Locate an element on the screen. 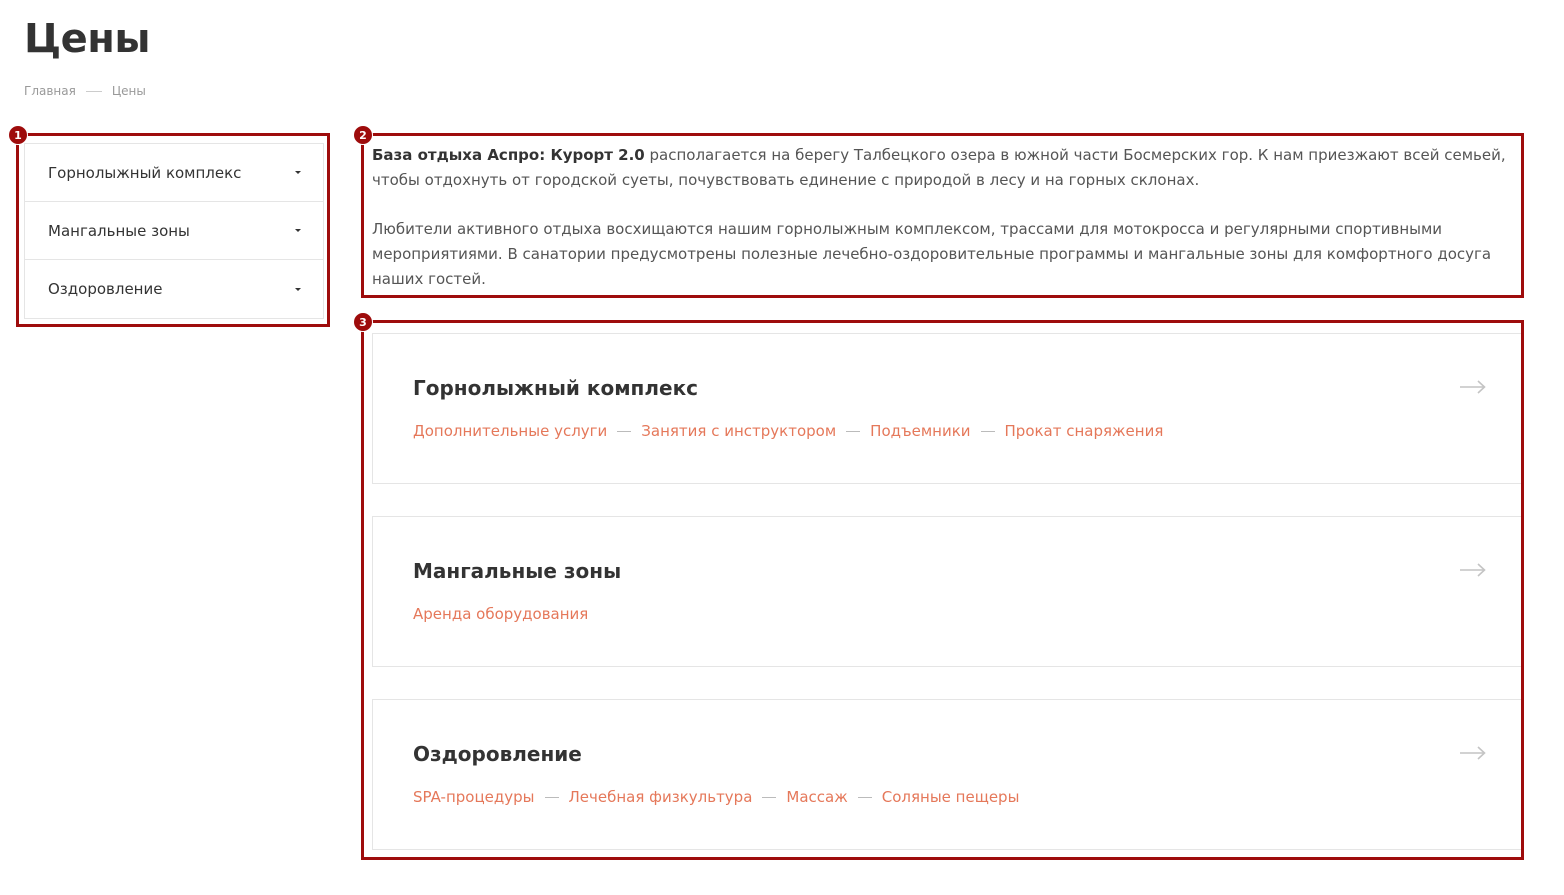 This screenshot has width=1564, height=895. annotation-badge: 3 is located at coordinates (363, 322).